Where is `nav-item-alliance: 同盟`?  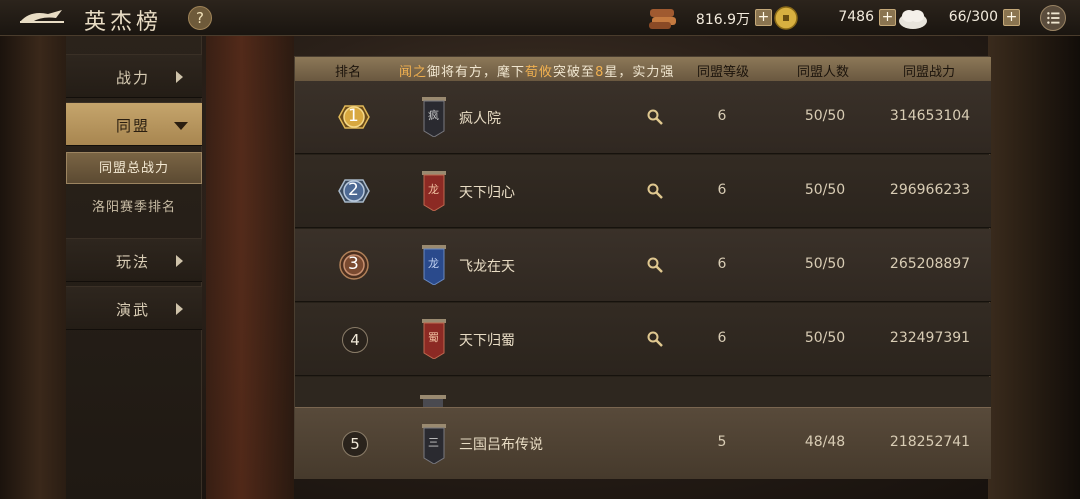
nav-item-alliance: 同盟 is located at coordinates (134, 124).